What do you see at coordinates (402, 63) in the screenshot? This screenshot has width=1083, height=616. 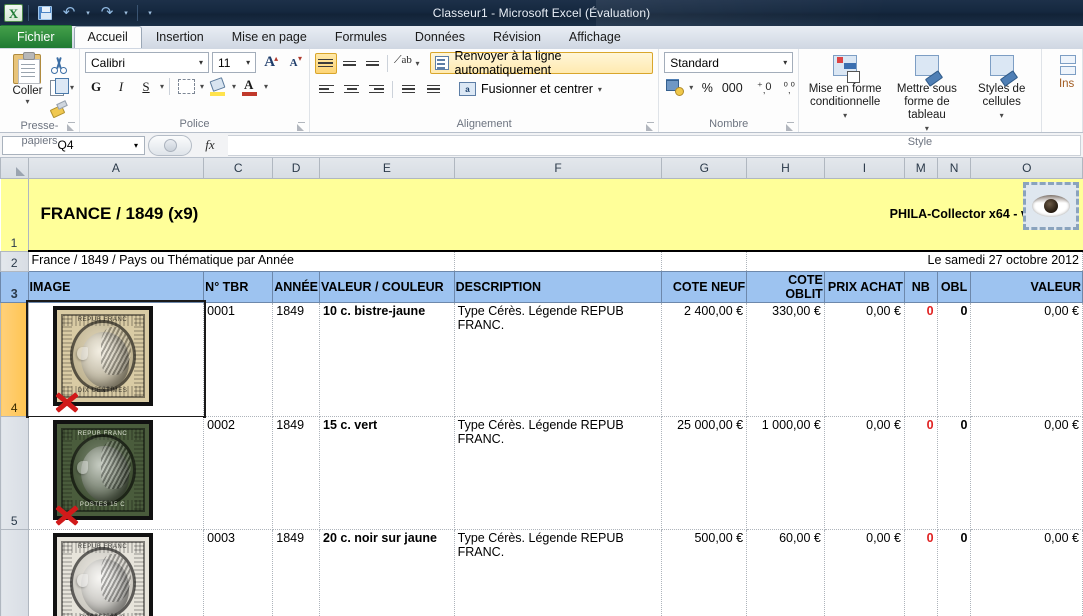 I see `orientation-icon: ⟋ab` at bounding box center [402, 63].